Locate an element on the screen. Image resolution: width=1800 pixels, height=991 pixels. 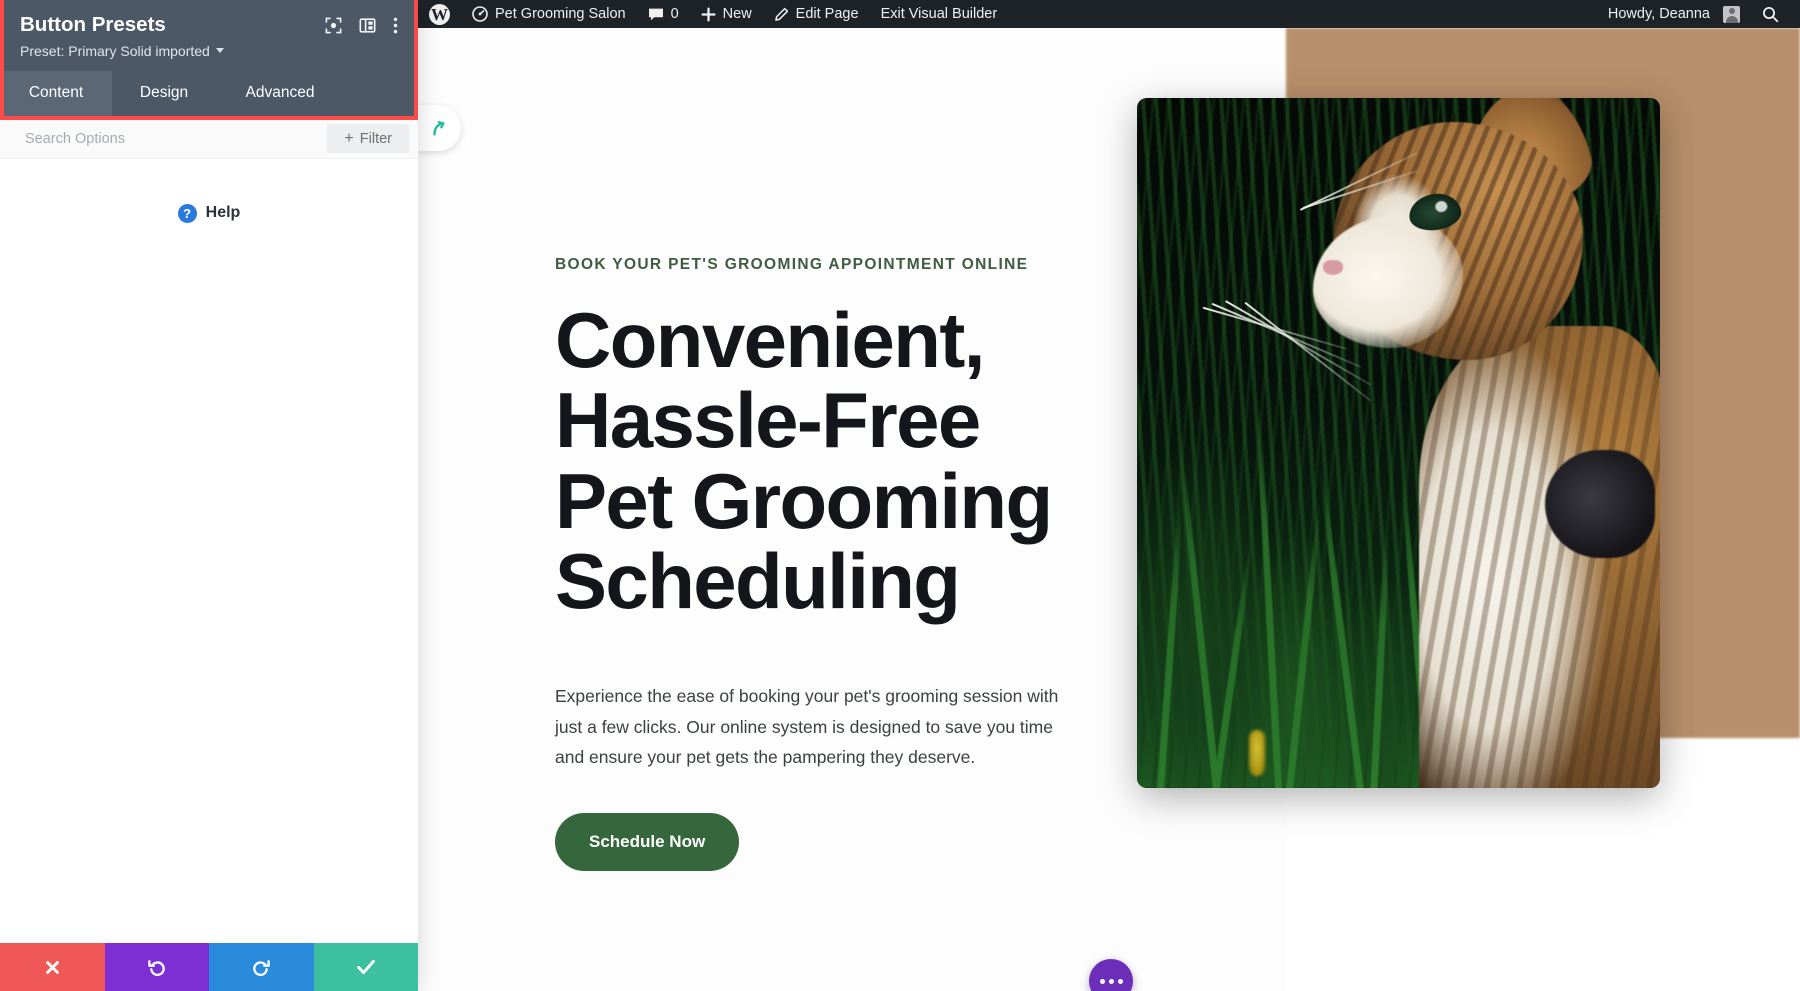
exit-builder-label: Exit Visual Builder is located at coordinates (939, 14).